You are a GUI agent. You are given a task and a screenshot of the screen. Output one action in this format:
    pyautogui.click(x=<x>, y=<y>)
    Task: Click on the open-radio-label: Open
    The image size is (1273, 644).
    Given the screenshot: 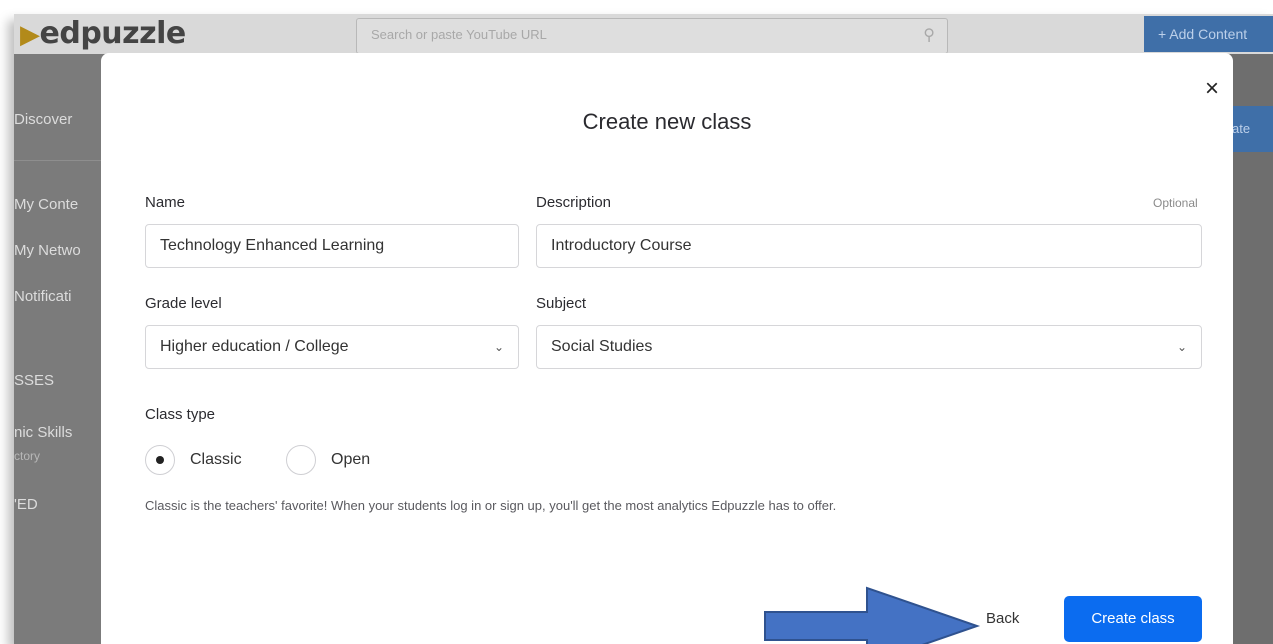 What is the action you would take?
    pyautogui.click(x=350, y=460)
    